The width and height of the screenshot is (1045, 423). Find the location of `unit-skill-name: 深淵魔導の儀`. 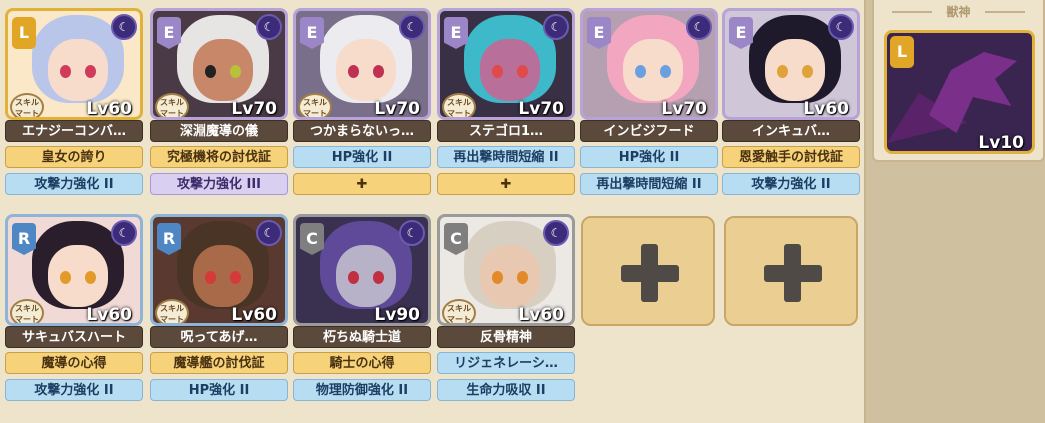

unit-skill-name: 深淵魔導の儀 is located at coordinates (219, 131).